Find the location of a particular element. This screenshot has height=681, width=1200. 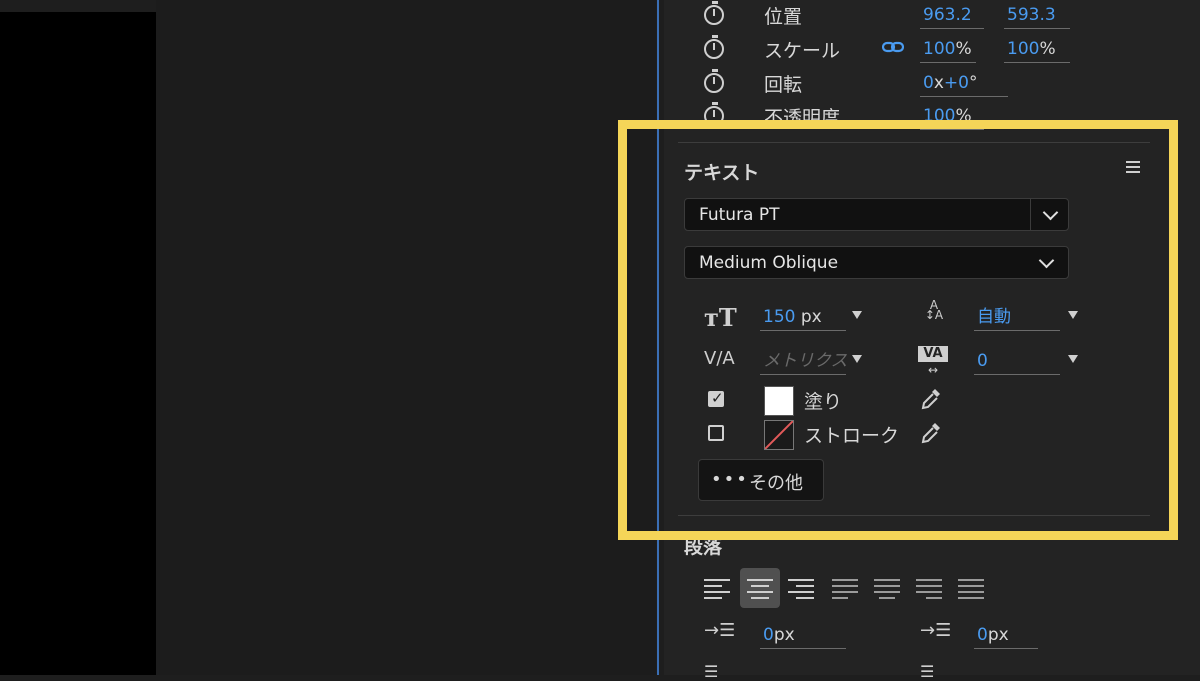

align-center-button is located at coordinates (760, 588).